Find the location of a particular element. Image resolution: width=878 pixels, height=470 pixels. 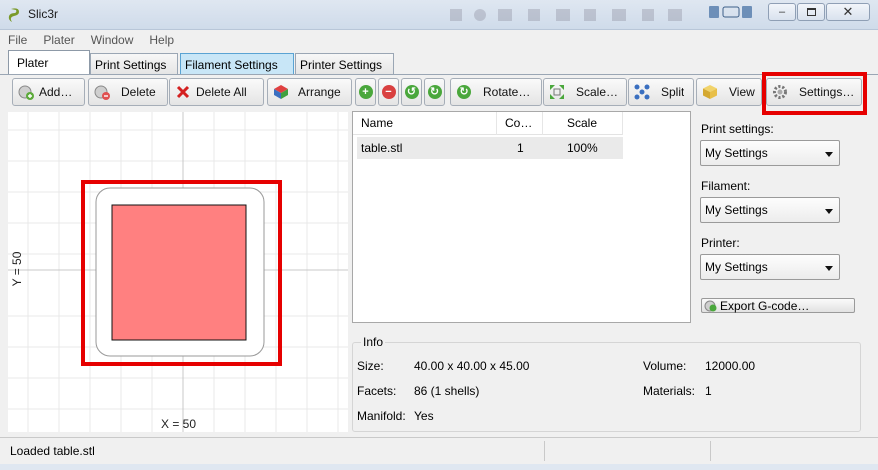

rotate-left-button: ↺ is located at coordinates (411, 92).